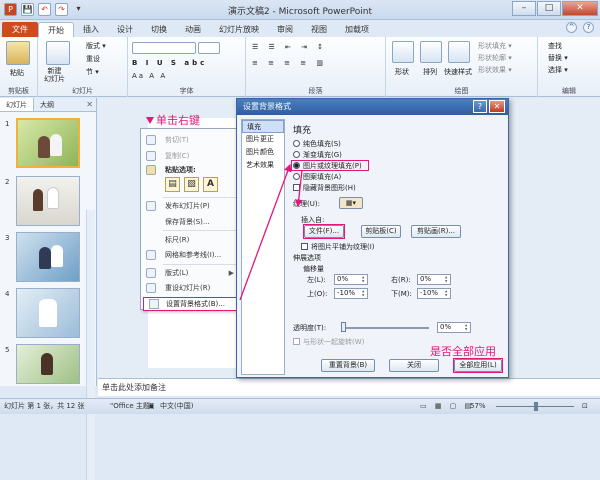 Image resolution: width=600 pixels, height=480 pixels. I want to click on zoom-level: 57%, so click(478, 406).